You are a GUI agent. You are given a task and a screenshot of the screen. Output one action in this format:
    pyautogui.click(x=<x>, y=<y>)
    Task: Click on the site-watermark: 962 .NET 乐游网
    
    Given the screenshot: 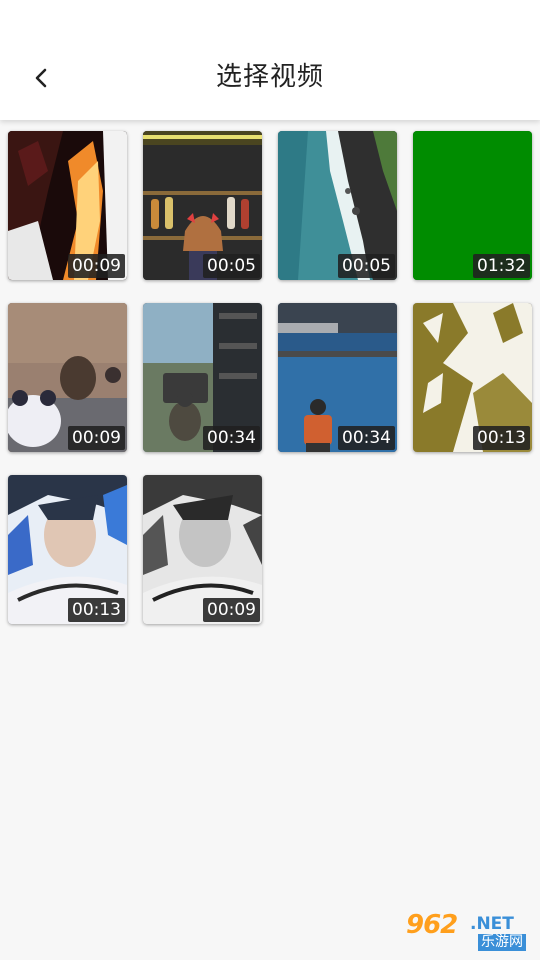 What is the action you would take?
    pyautogui.click(x=468, y=932)
    